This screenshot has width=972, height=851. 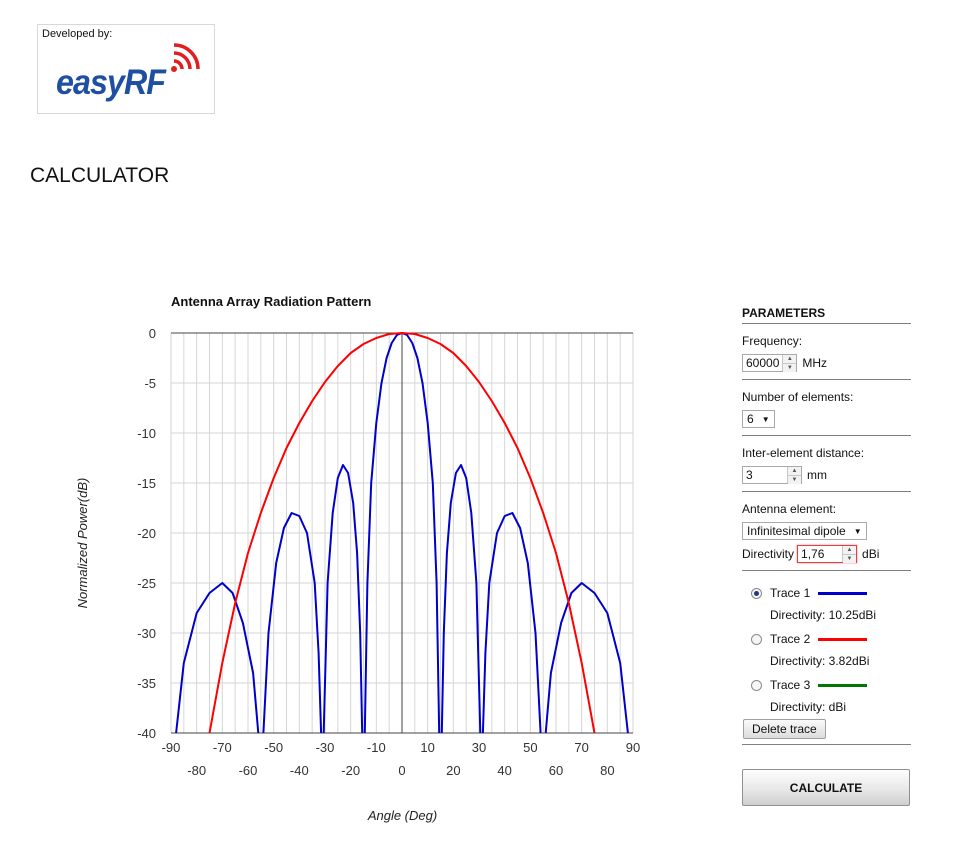 What do you see at coordinates (146, 433) in the screenshot?
I see `y-tick-label: -10` at bounding box center [146, 433].